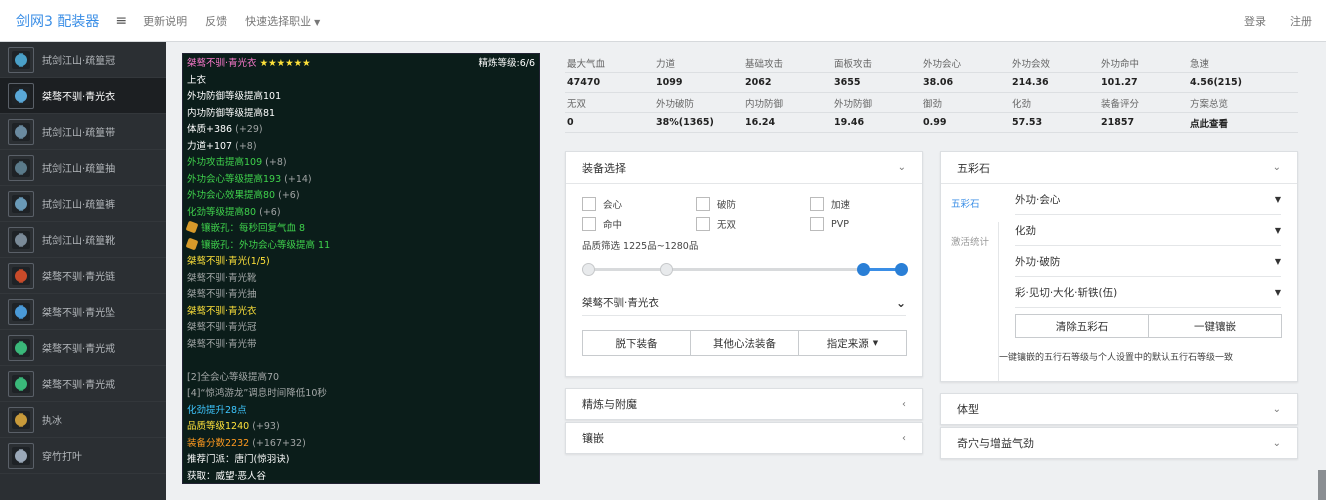 Image resolution: width=1326 pixels, height=500 pixels. I want to click on stat-label: 急速, so click(1200, 64).